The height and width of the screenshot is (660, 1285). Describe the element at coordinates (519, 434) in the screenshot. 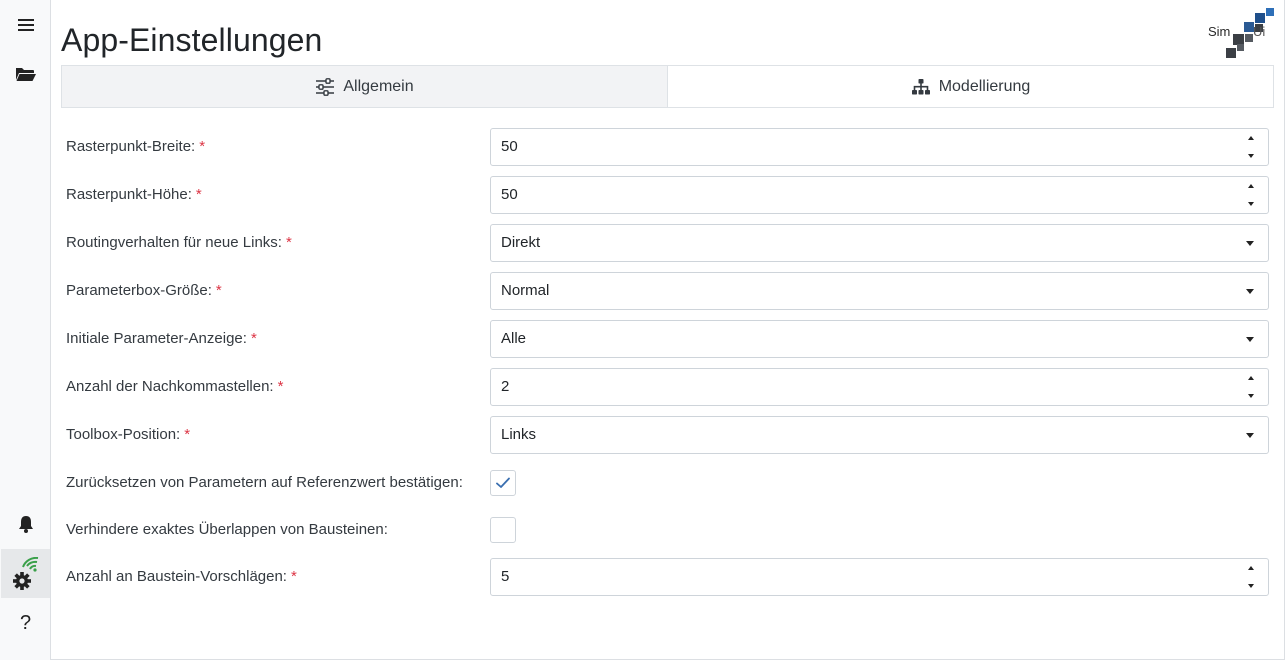

I see `field-value: Links` at that location.